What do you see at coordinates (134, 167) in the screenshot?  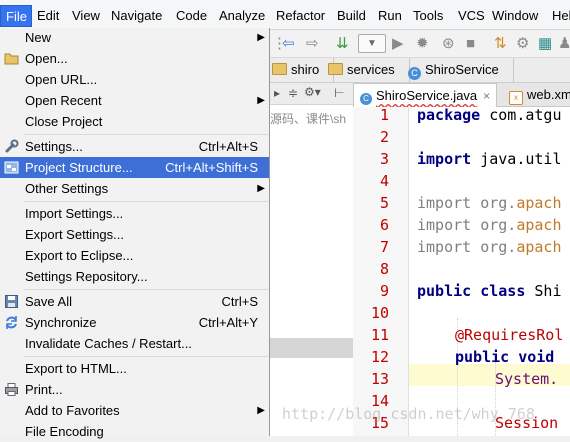 I see `menu-item-project-structure: Project Structure... Ctrl+Alt+Shift+S` at bounding box center [134, 167].